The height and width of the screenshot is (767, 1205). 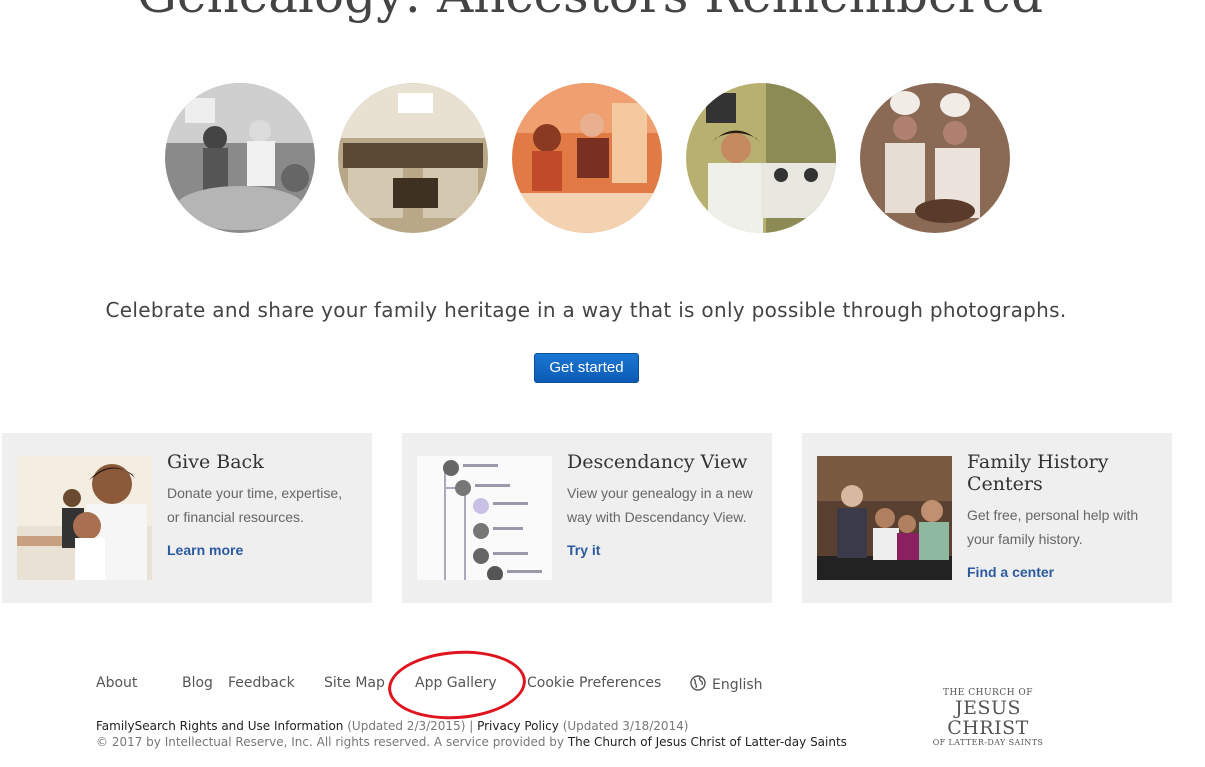 What do you see at coordinates (594, 683) in the screenshot?
I see `footer-link-cookie-preferences: Cookie Preferences` at bounding box center [594, 683].